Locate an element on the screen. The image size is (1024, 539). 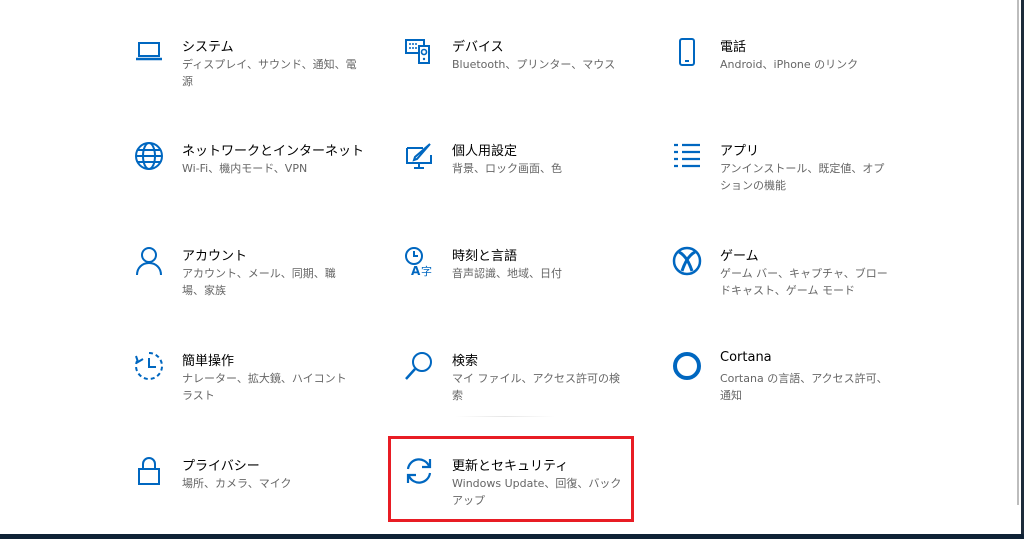
tile-description: マイ ファイル、アクセス許可の検索 is located at coordinates (536, 387).